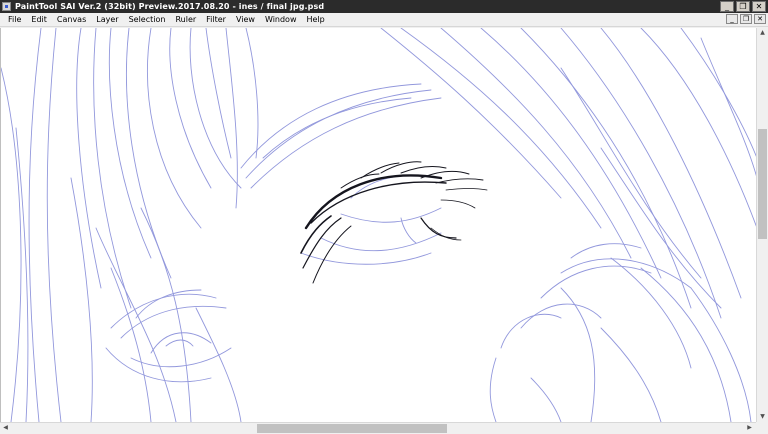  Describe the element at coordinates (147, 19) in the screenshot. I see `menu-selection: Selection` at that location.